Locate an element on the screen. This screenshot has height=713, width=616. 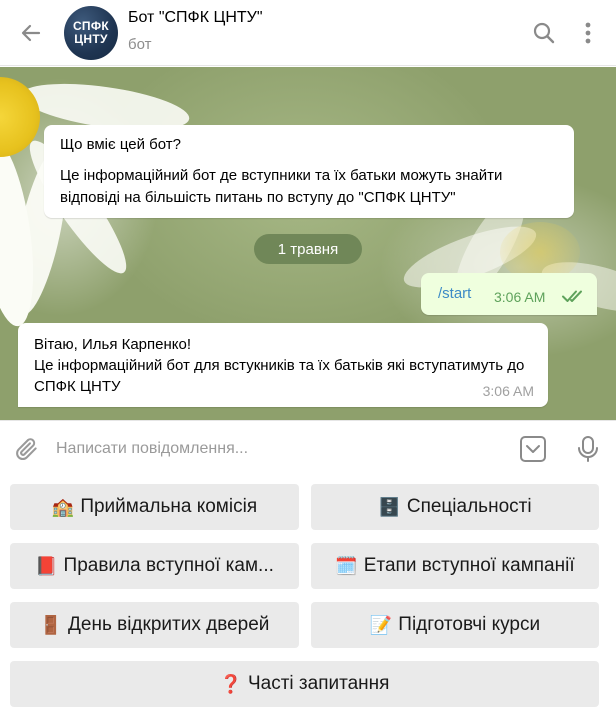
microphone-button is located at coordinates (588, 449).